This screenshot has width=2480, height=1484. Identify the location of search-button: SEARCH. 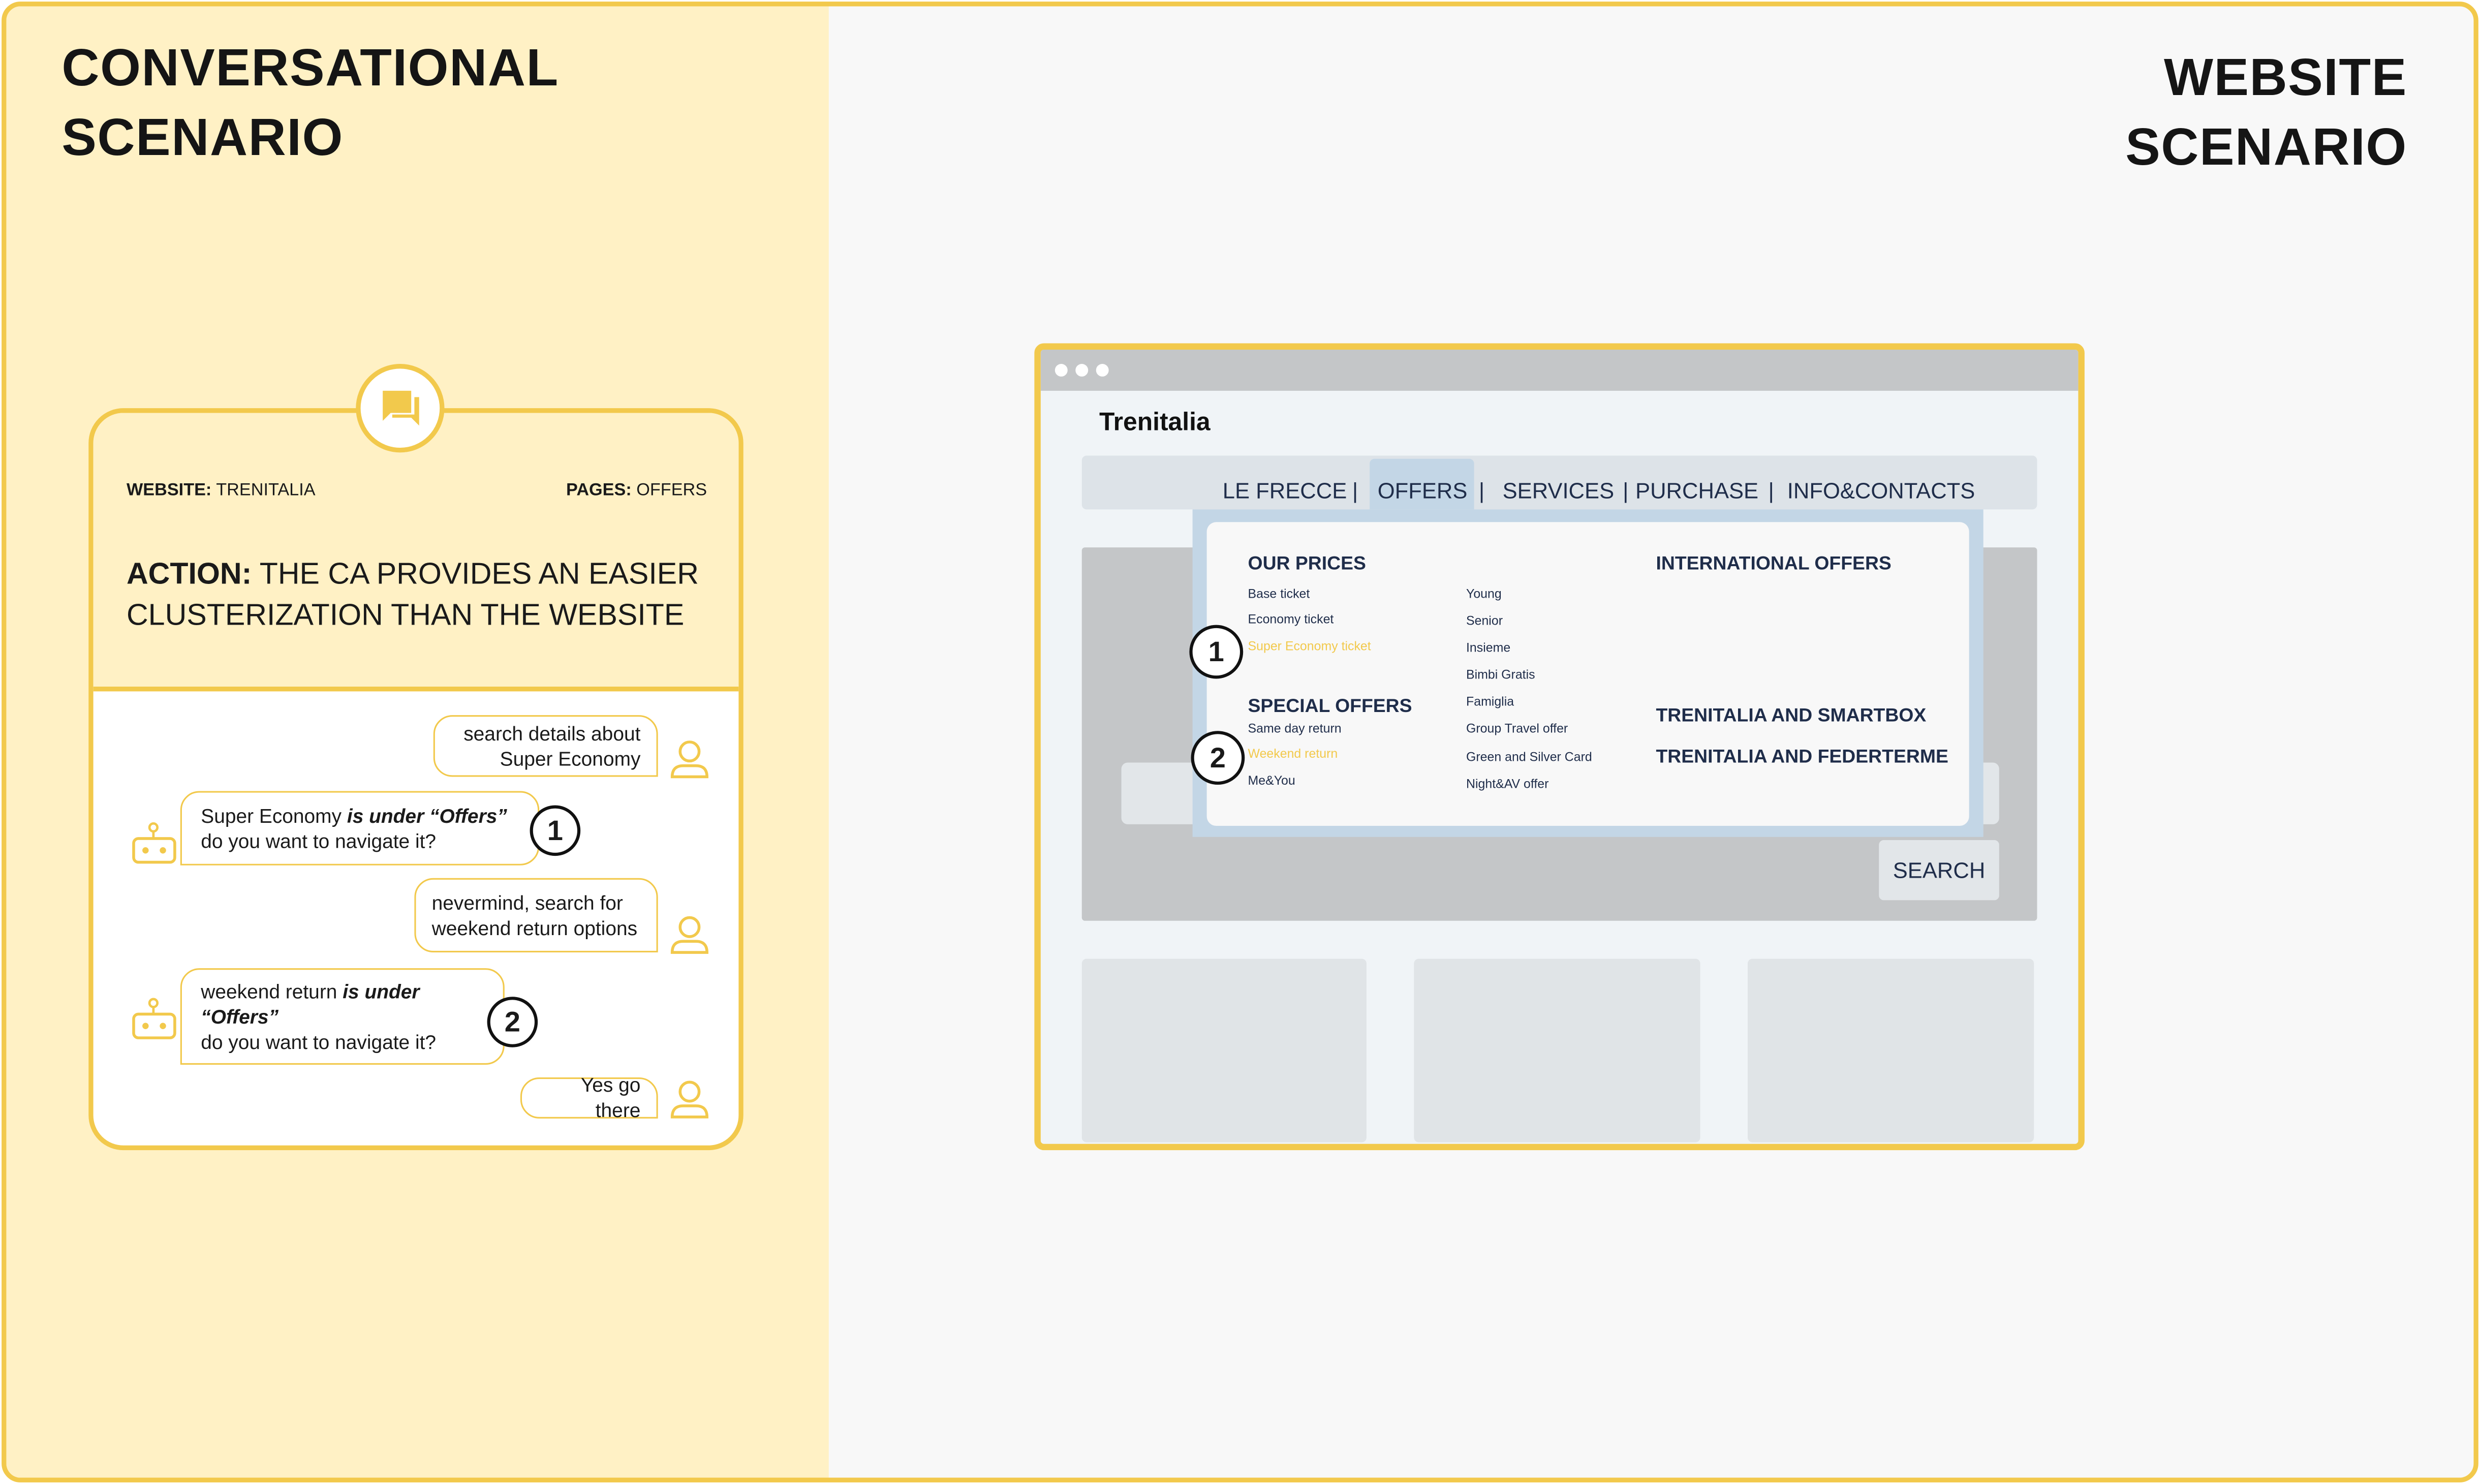
(1939, 870).